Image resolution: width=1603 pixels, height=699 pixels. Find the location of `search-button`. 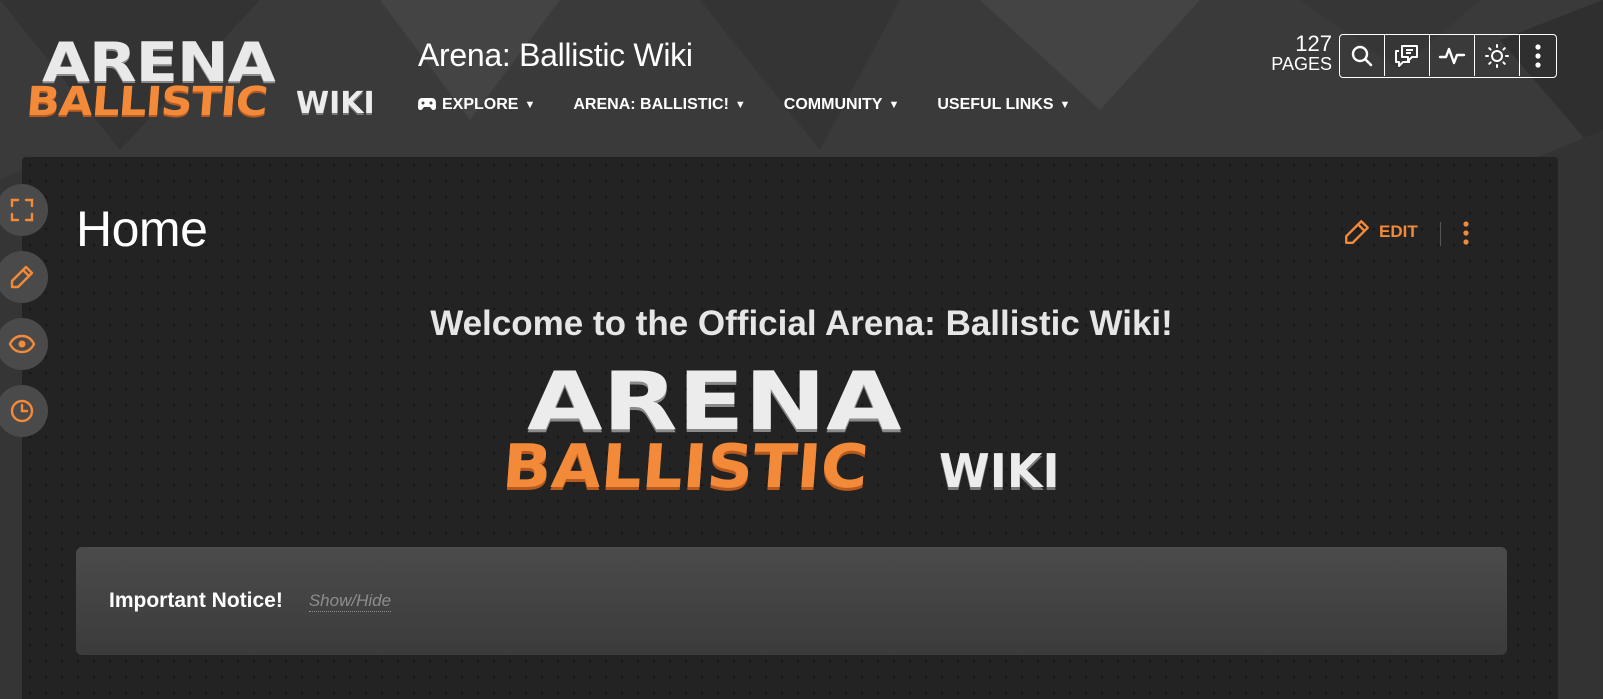

search-button is located at coordinates (1362, 55).